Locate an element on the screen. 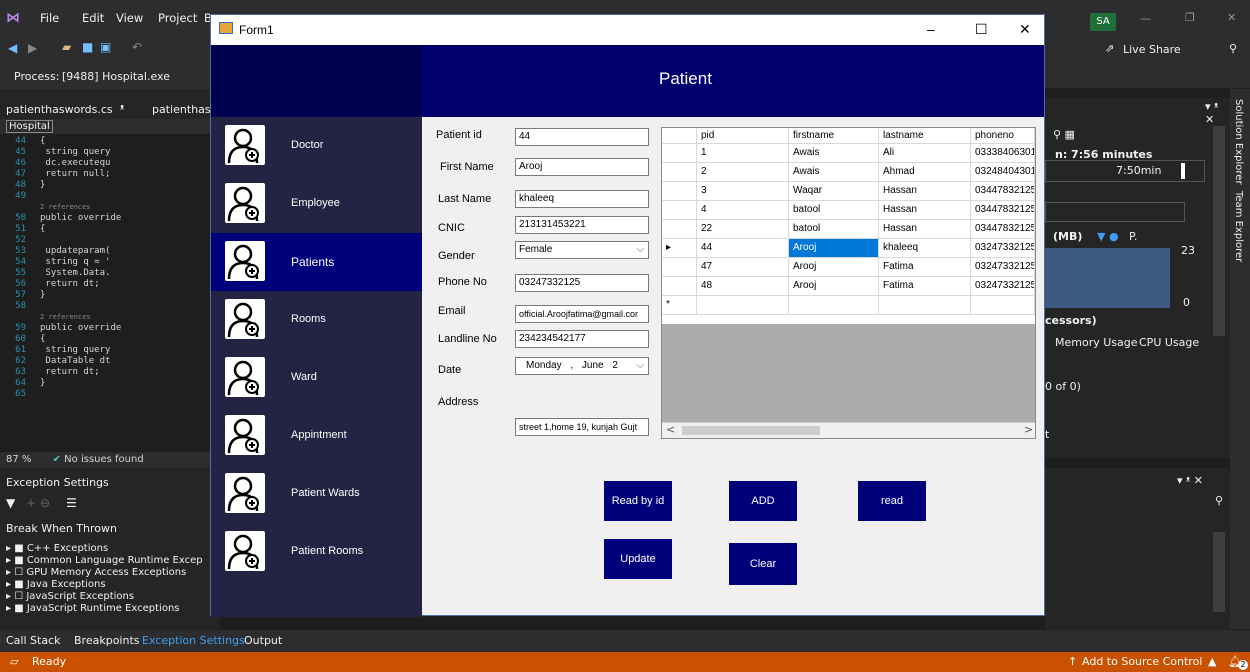 The image size is (1250, 672). diag-search-icon: ⚲ ▦ is located at coordinates (1064, 134).